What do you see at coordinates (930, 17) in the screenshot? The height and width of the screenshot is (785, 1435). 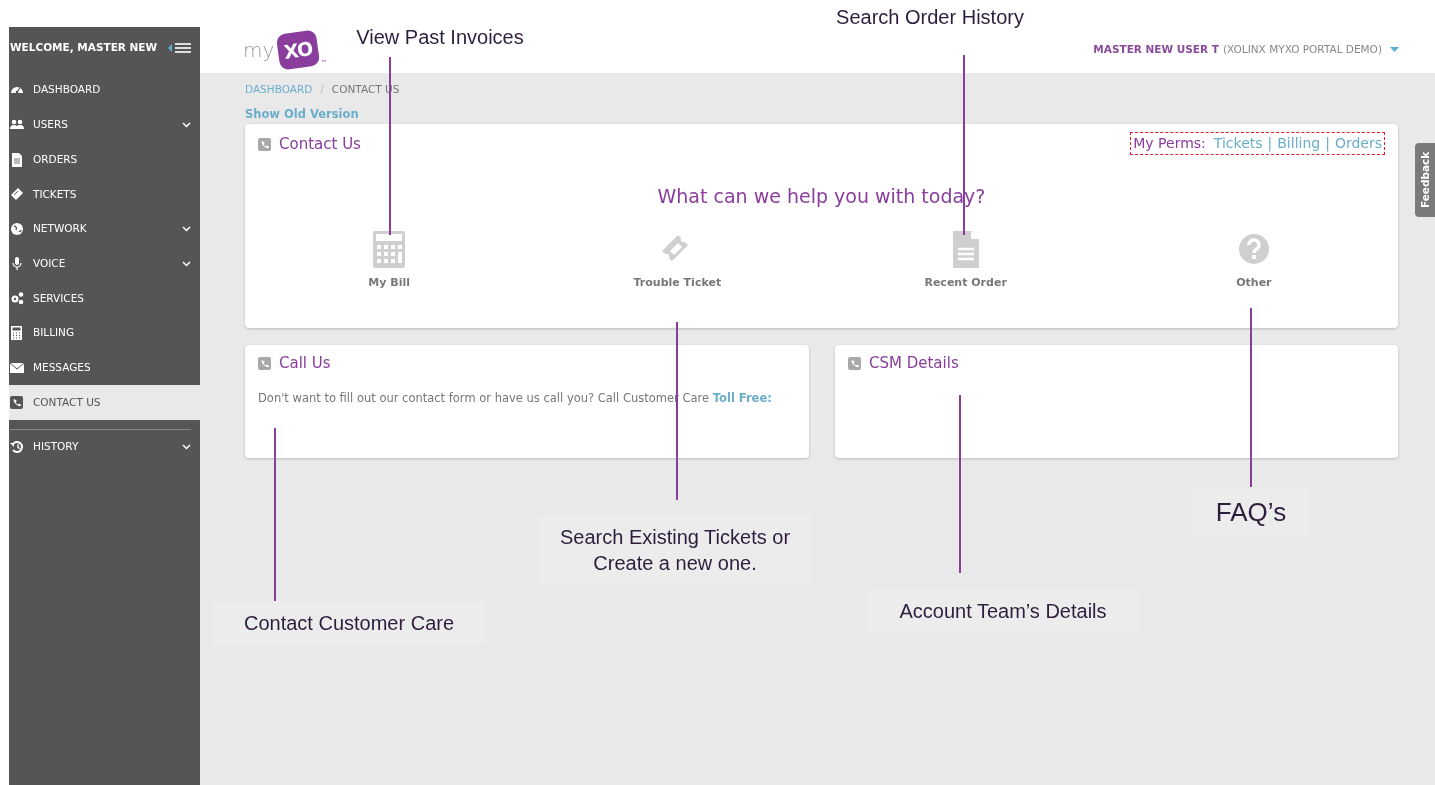 I see `callout-label: Search Order History` at bounding box center [930, 17].